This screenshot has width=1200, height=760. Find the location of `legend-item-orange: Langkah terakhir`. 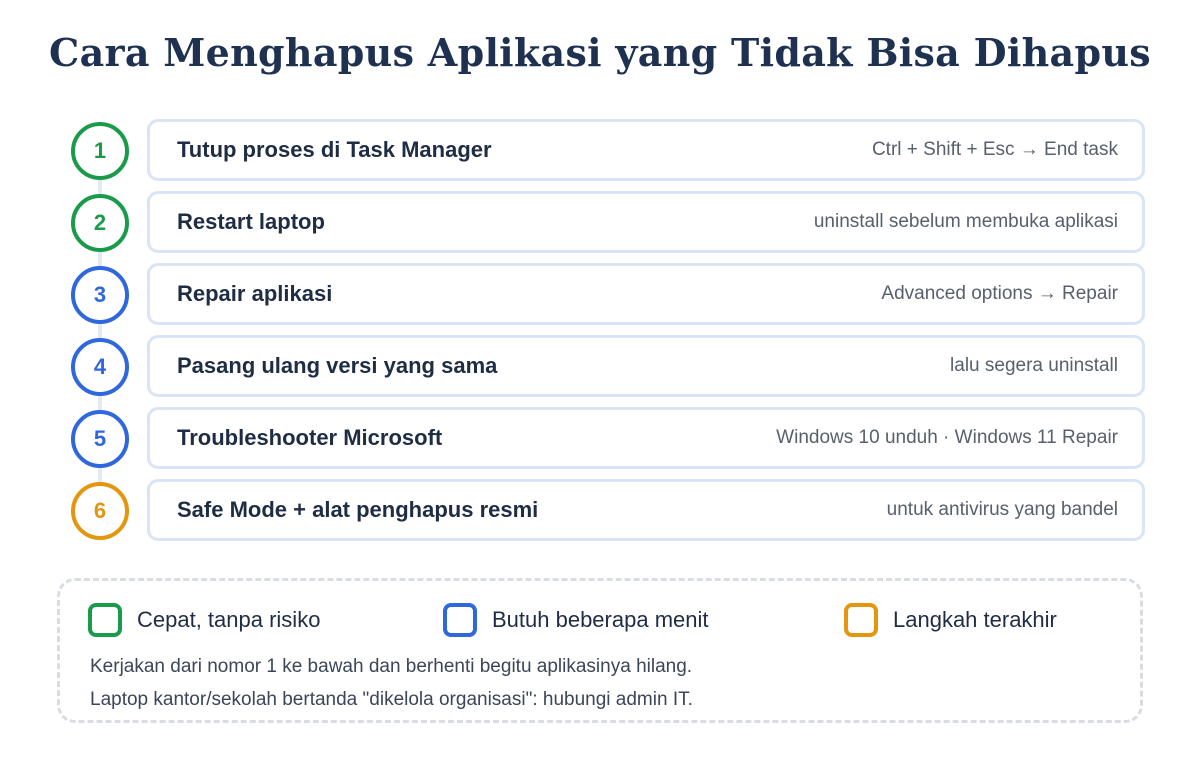

legend-item-orange: Langkah terakhir is located at coordinates (950, 620).